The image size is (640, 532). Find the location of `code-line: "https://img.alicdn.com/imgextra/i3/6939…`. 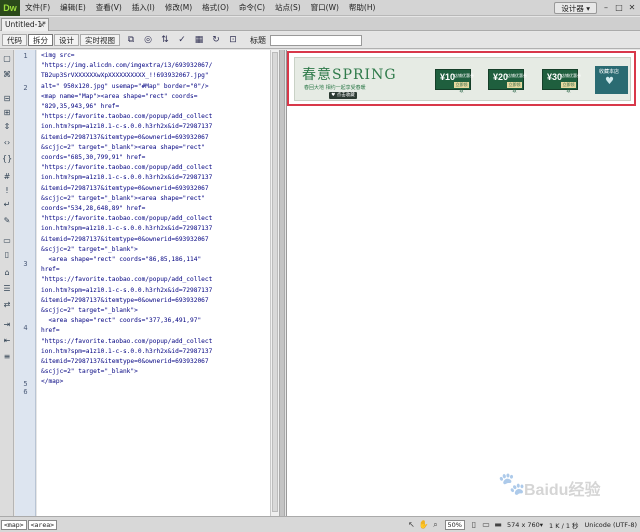

code-line: "https://img.alicdn.com/imgextra/i3/6939… is located at coordinates (126, 66).